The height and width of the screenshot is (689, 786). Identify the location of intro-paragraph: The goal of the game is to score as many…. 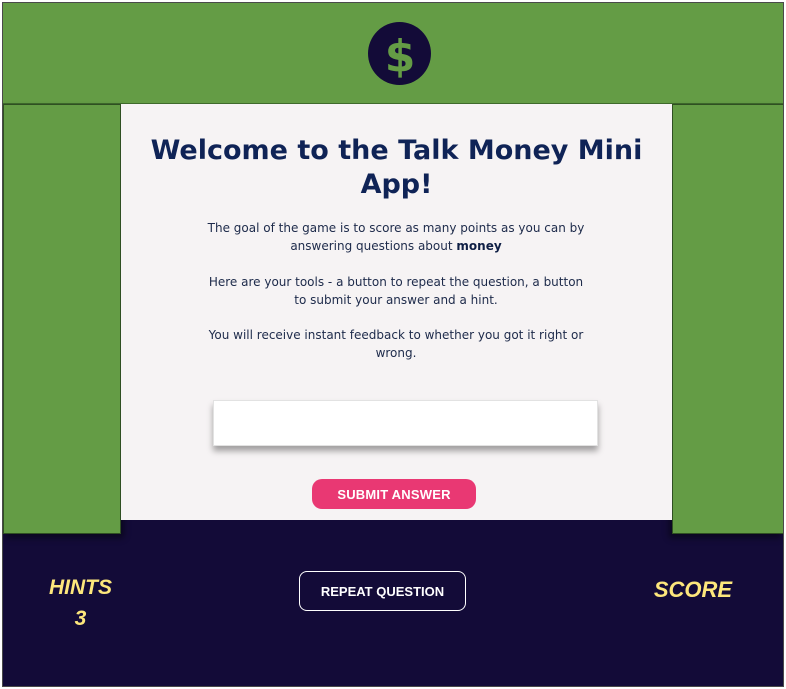
(396, 237).